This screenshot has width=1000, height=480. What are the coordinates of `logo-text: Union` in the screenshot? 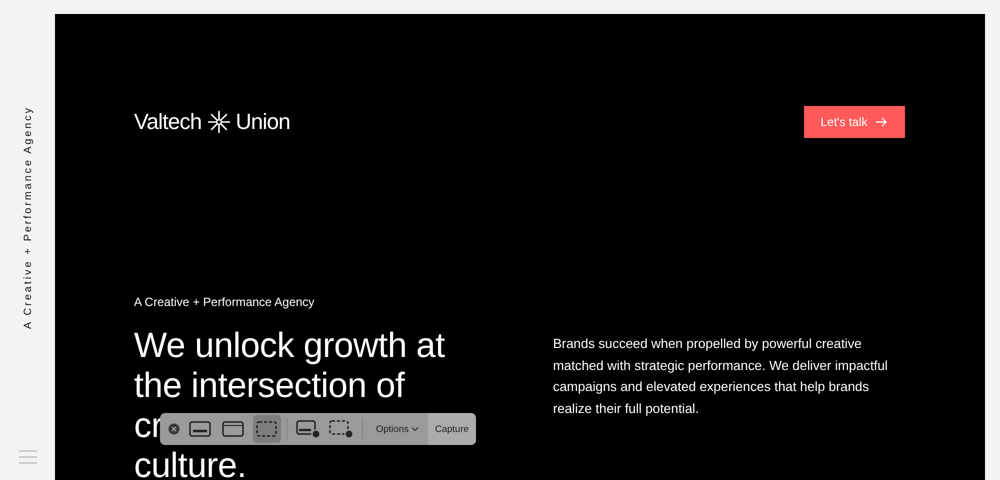 It's located at (263, 122).